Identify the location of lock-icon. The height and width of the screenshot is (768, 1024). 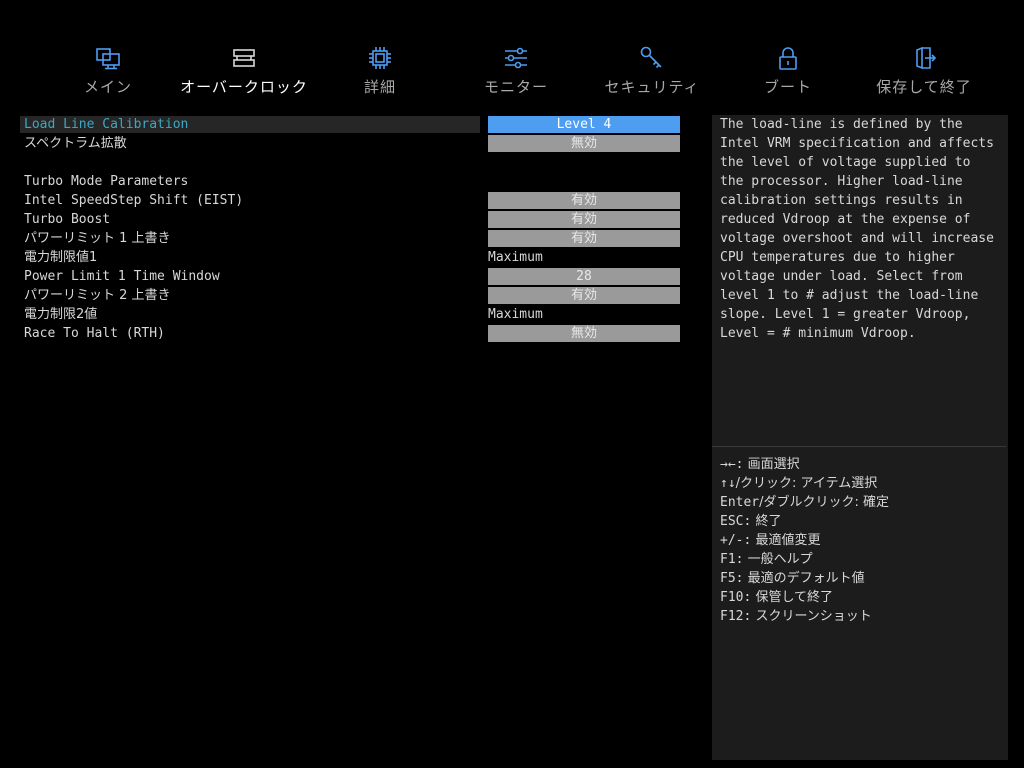
(788, 58).